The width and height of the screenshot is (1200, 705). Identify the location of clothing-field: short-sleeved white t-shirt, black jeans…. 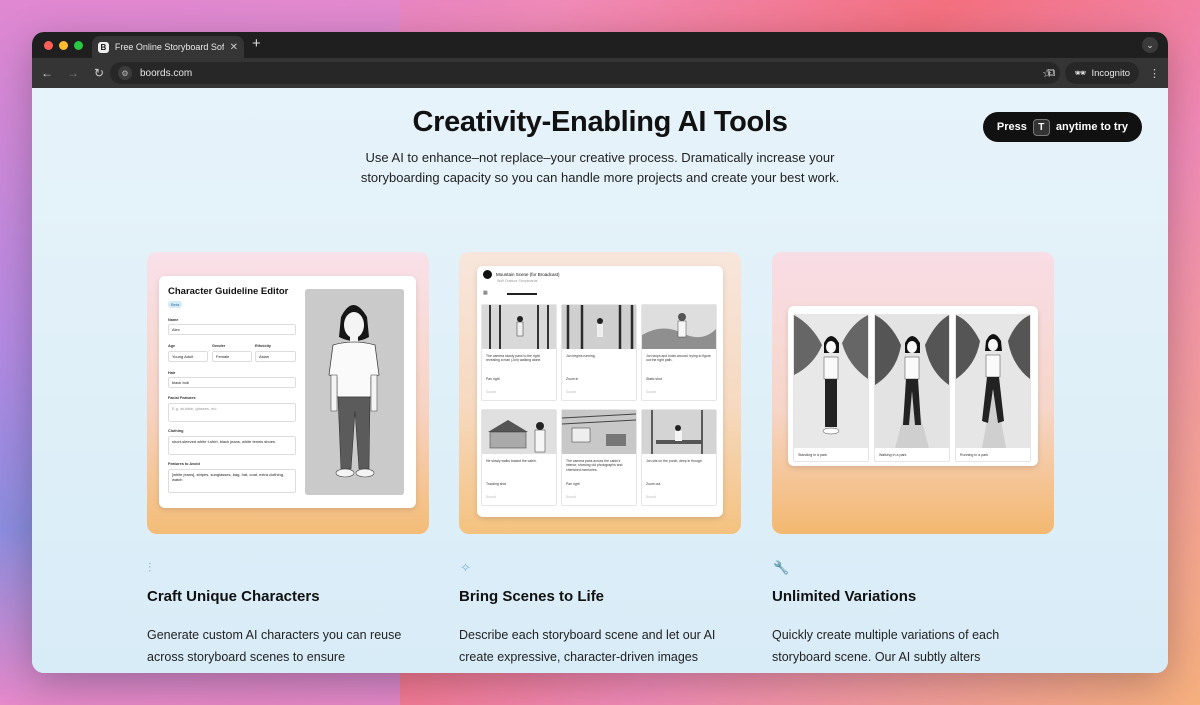
(232, 445).